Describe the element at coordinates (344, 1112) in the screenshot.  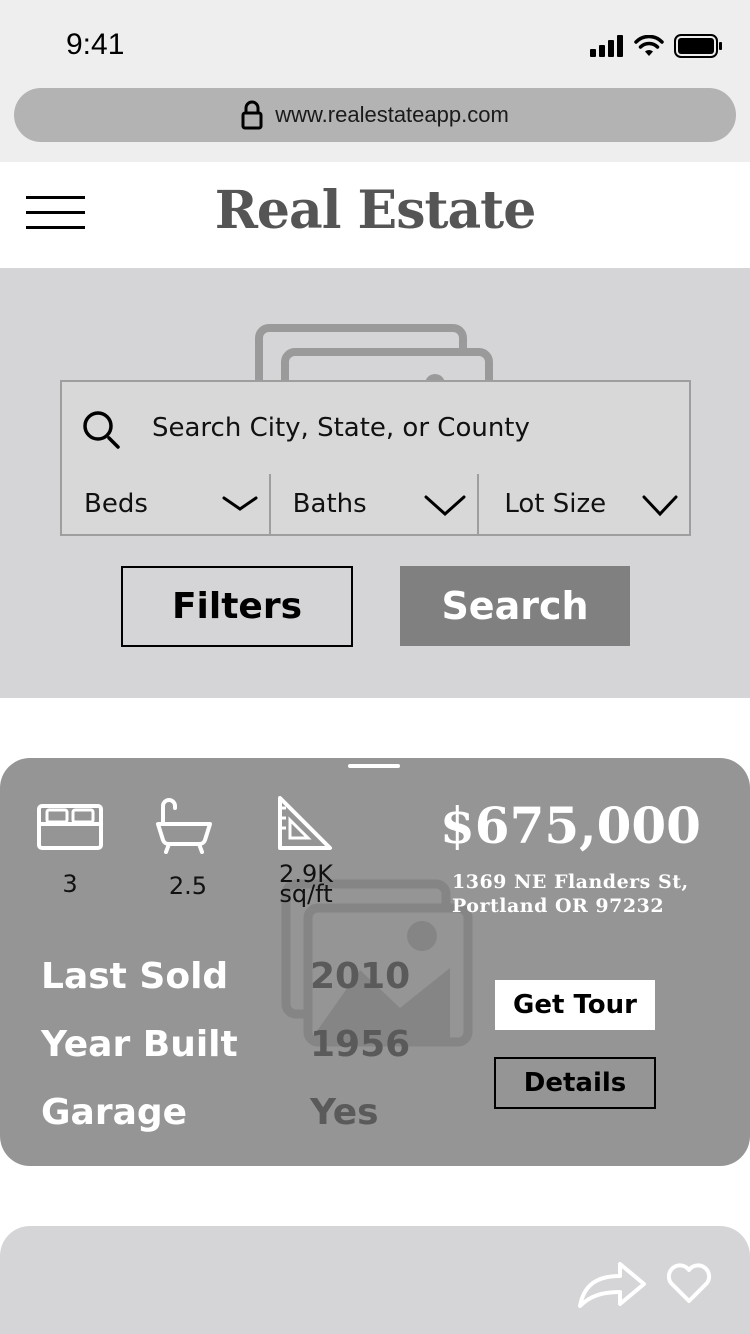
I see `stat-value-garage: Yes` at that location.